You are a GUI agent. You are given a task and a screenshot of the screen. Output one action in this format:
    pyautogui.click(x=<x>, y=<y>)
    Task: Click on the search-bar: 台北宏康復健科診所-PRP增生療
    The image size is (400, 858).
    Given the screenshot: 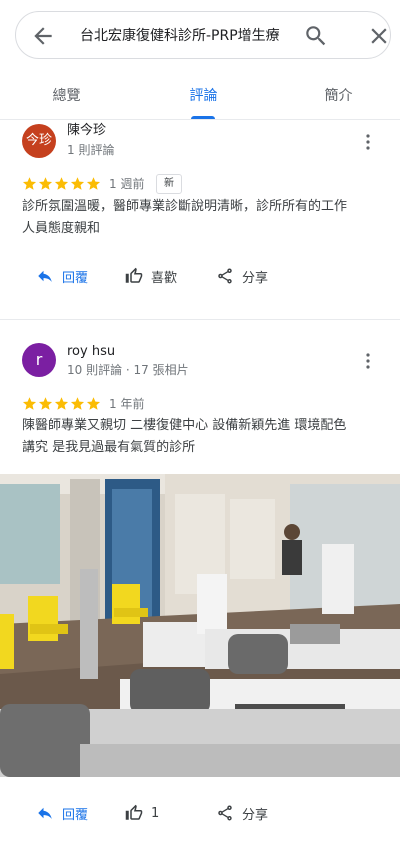 What is the action you would take?
    pyautogui.click(x=203, y=35)
    